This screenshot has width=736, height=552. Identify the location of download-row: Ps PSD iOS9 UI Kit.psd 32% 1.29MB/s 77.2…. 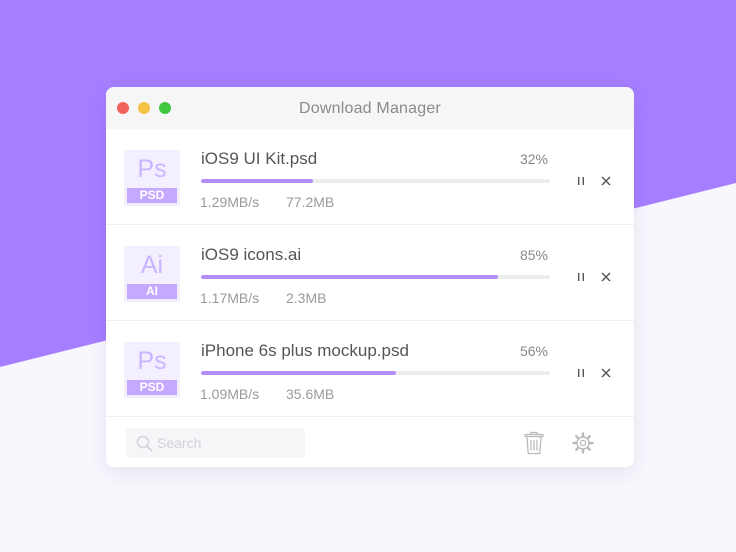
(370, 177).